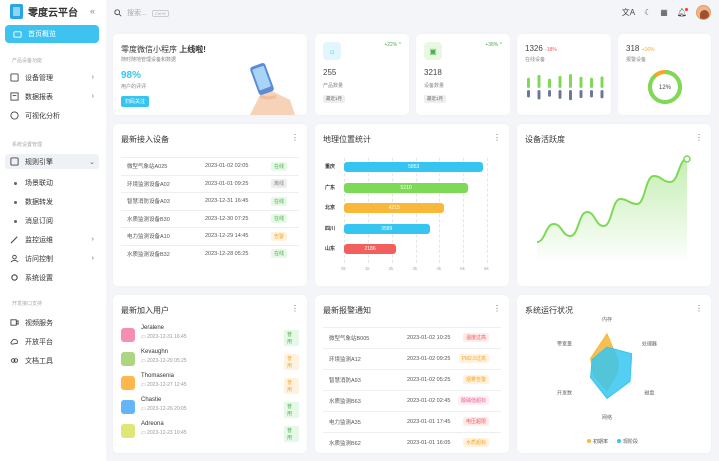  Describe the element at coordinates (54, 277) in the screenshot. I see `sidebar-item-settings: 系统设置` at that location.